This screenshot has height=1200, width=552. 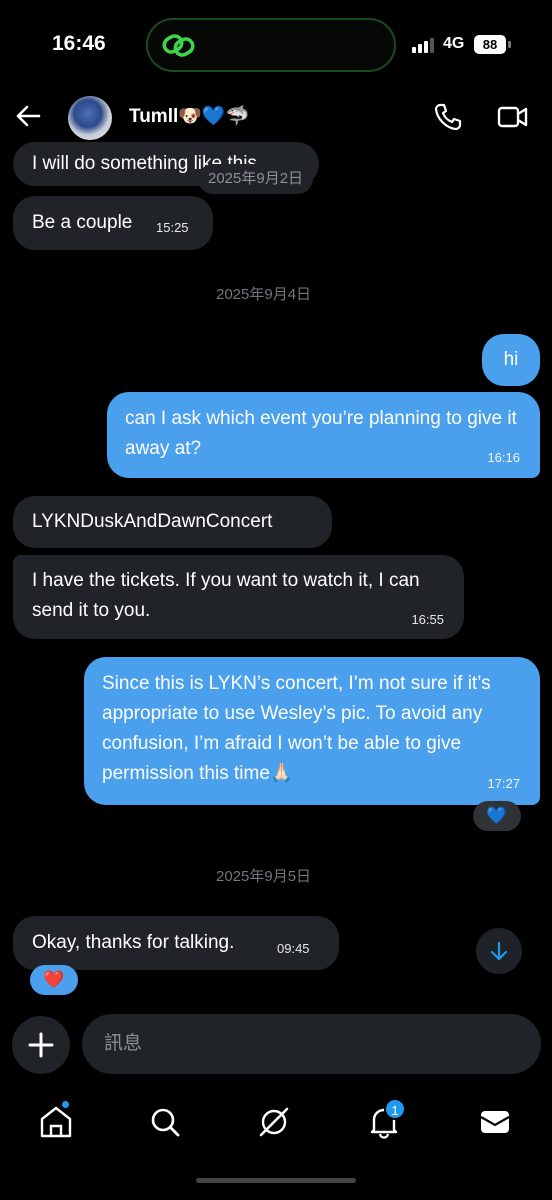 I want to click on home-icon, so click(x=56, y=1122).